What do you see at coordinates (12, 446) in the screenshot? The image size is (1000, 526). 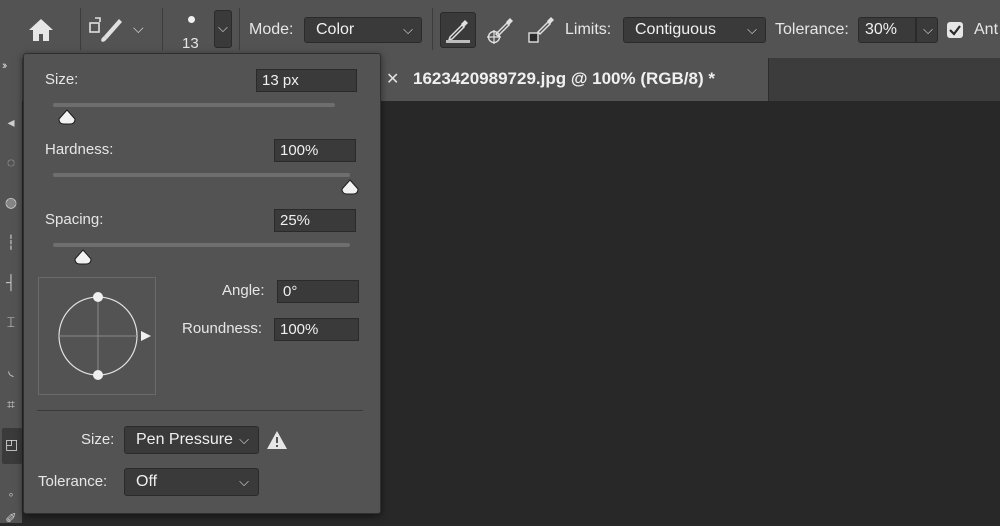 I see `color-replacement-tool-icon: ◰` at bounding box center [12, 446].